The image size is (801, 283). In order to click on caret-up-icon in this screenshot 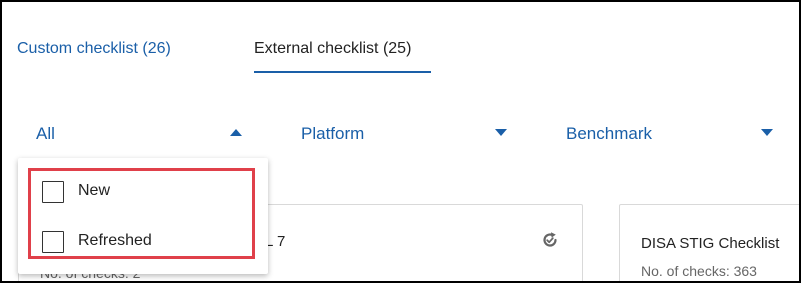, I will do `click(236, 132)`.